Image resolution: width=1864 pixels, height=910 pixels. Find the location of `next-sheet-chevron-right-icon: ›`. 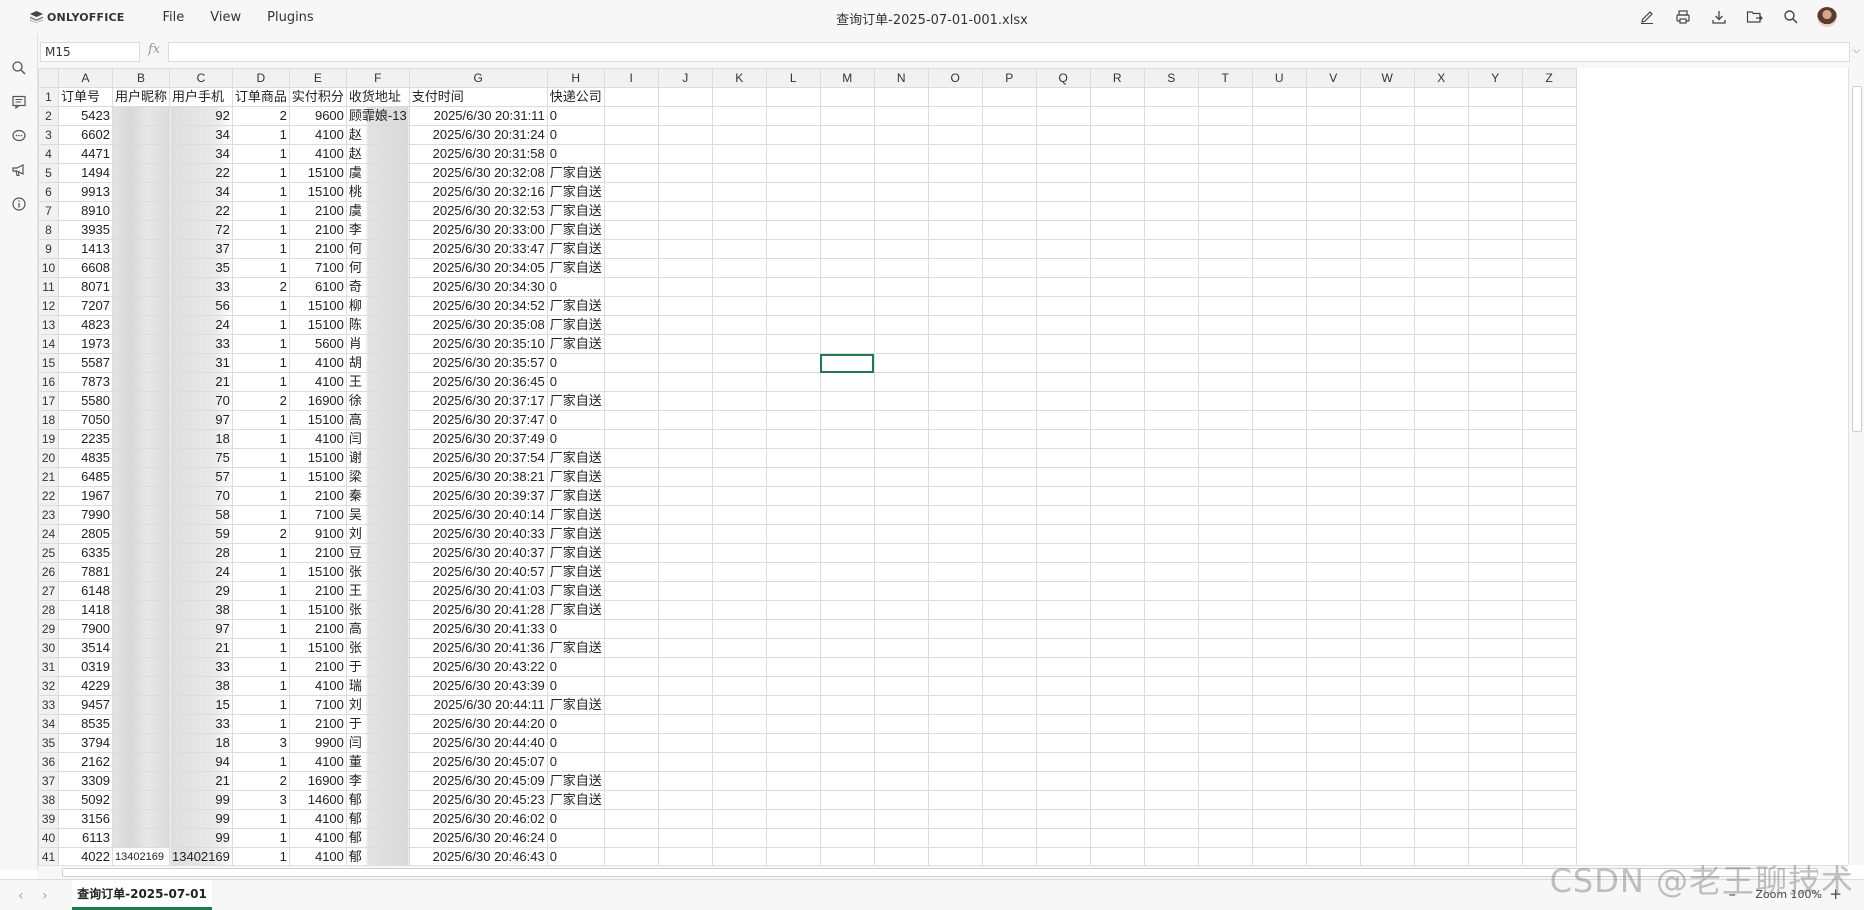

next-sheet-chevron-right-icon: › is located at coordinates (45, 896).